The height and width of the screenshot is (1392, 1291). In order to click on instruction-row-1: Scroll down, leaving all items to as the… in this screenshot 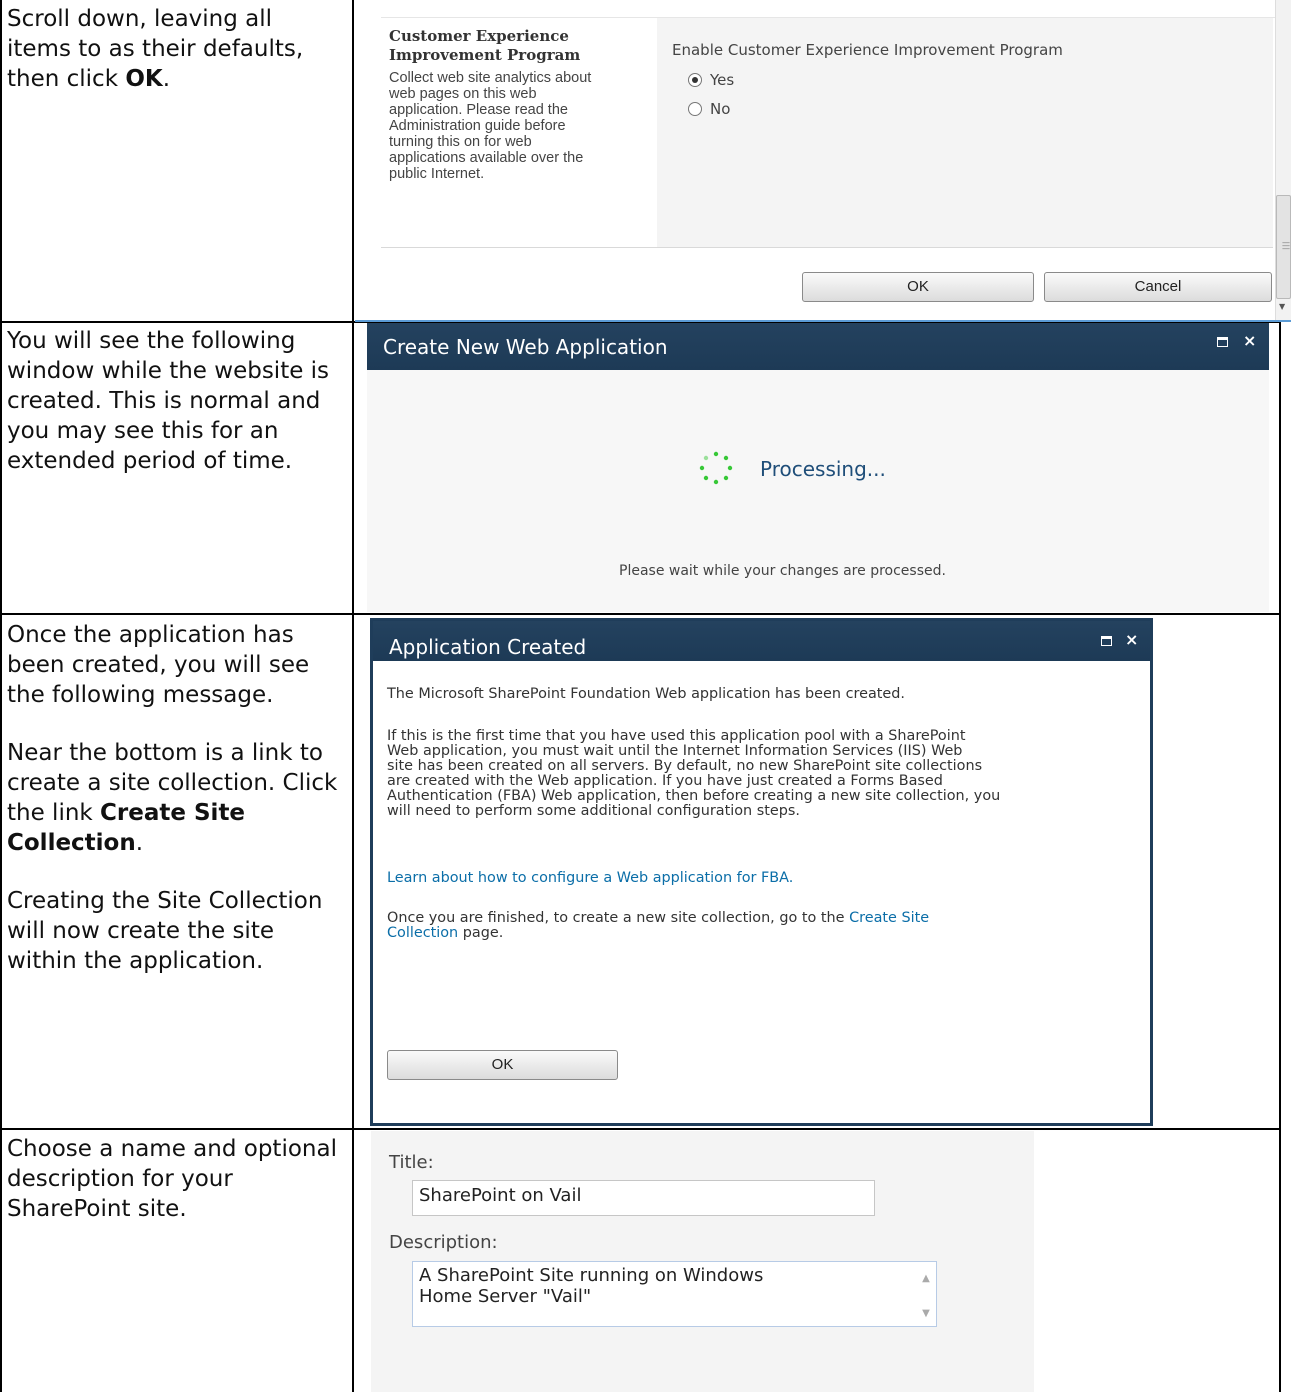, I will do `click(174, 49)`.